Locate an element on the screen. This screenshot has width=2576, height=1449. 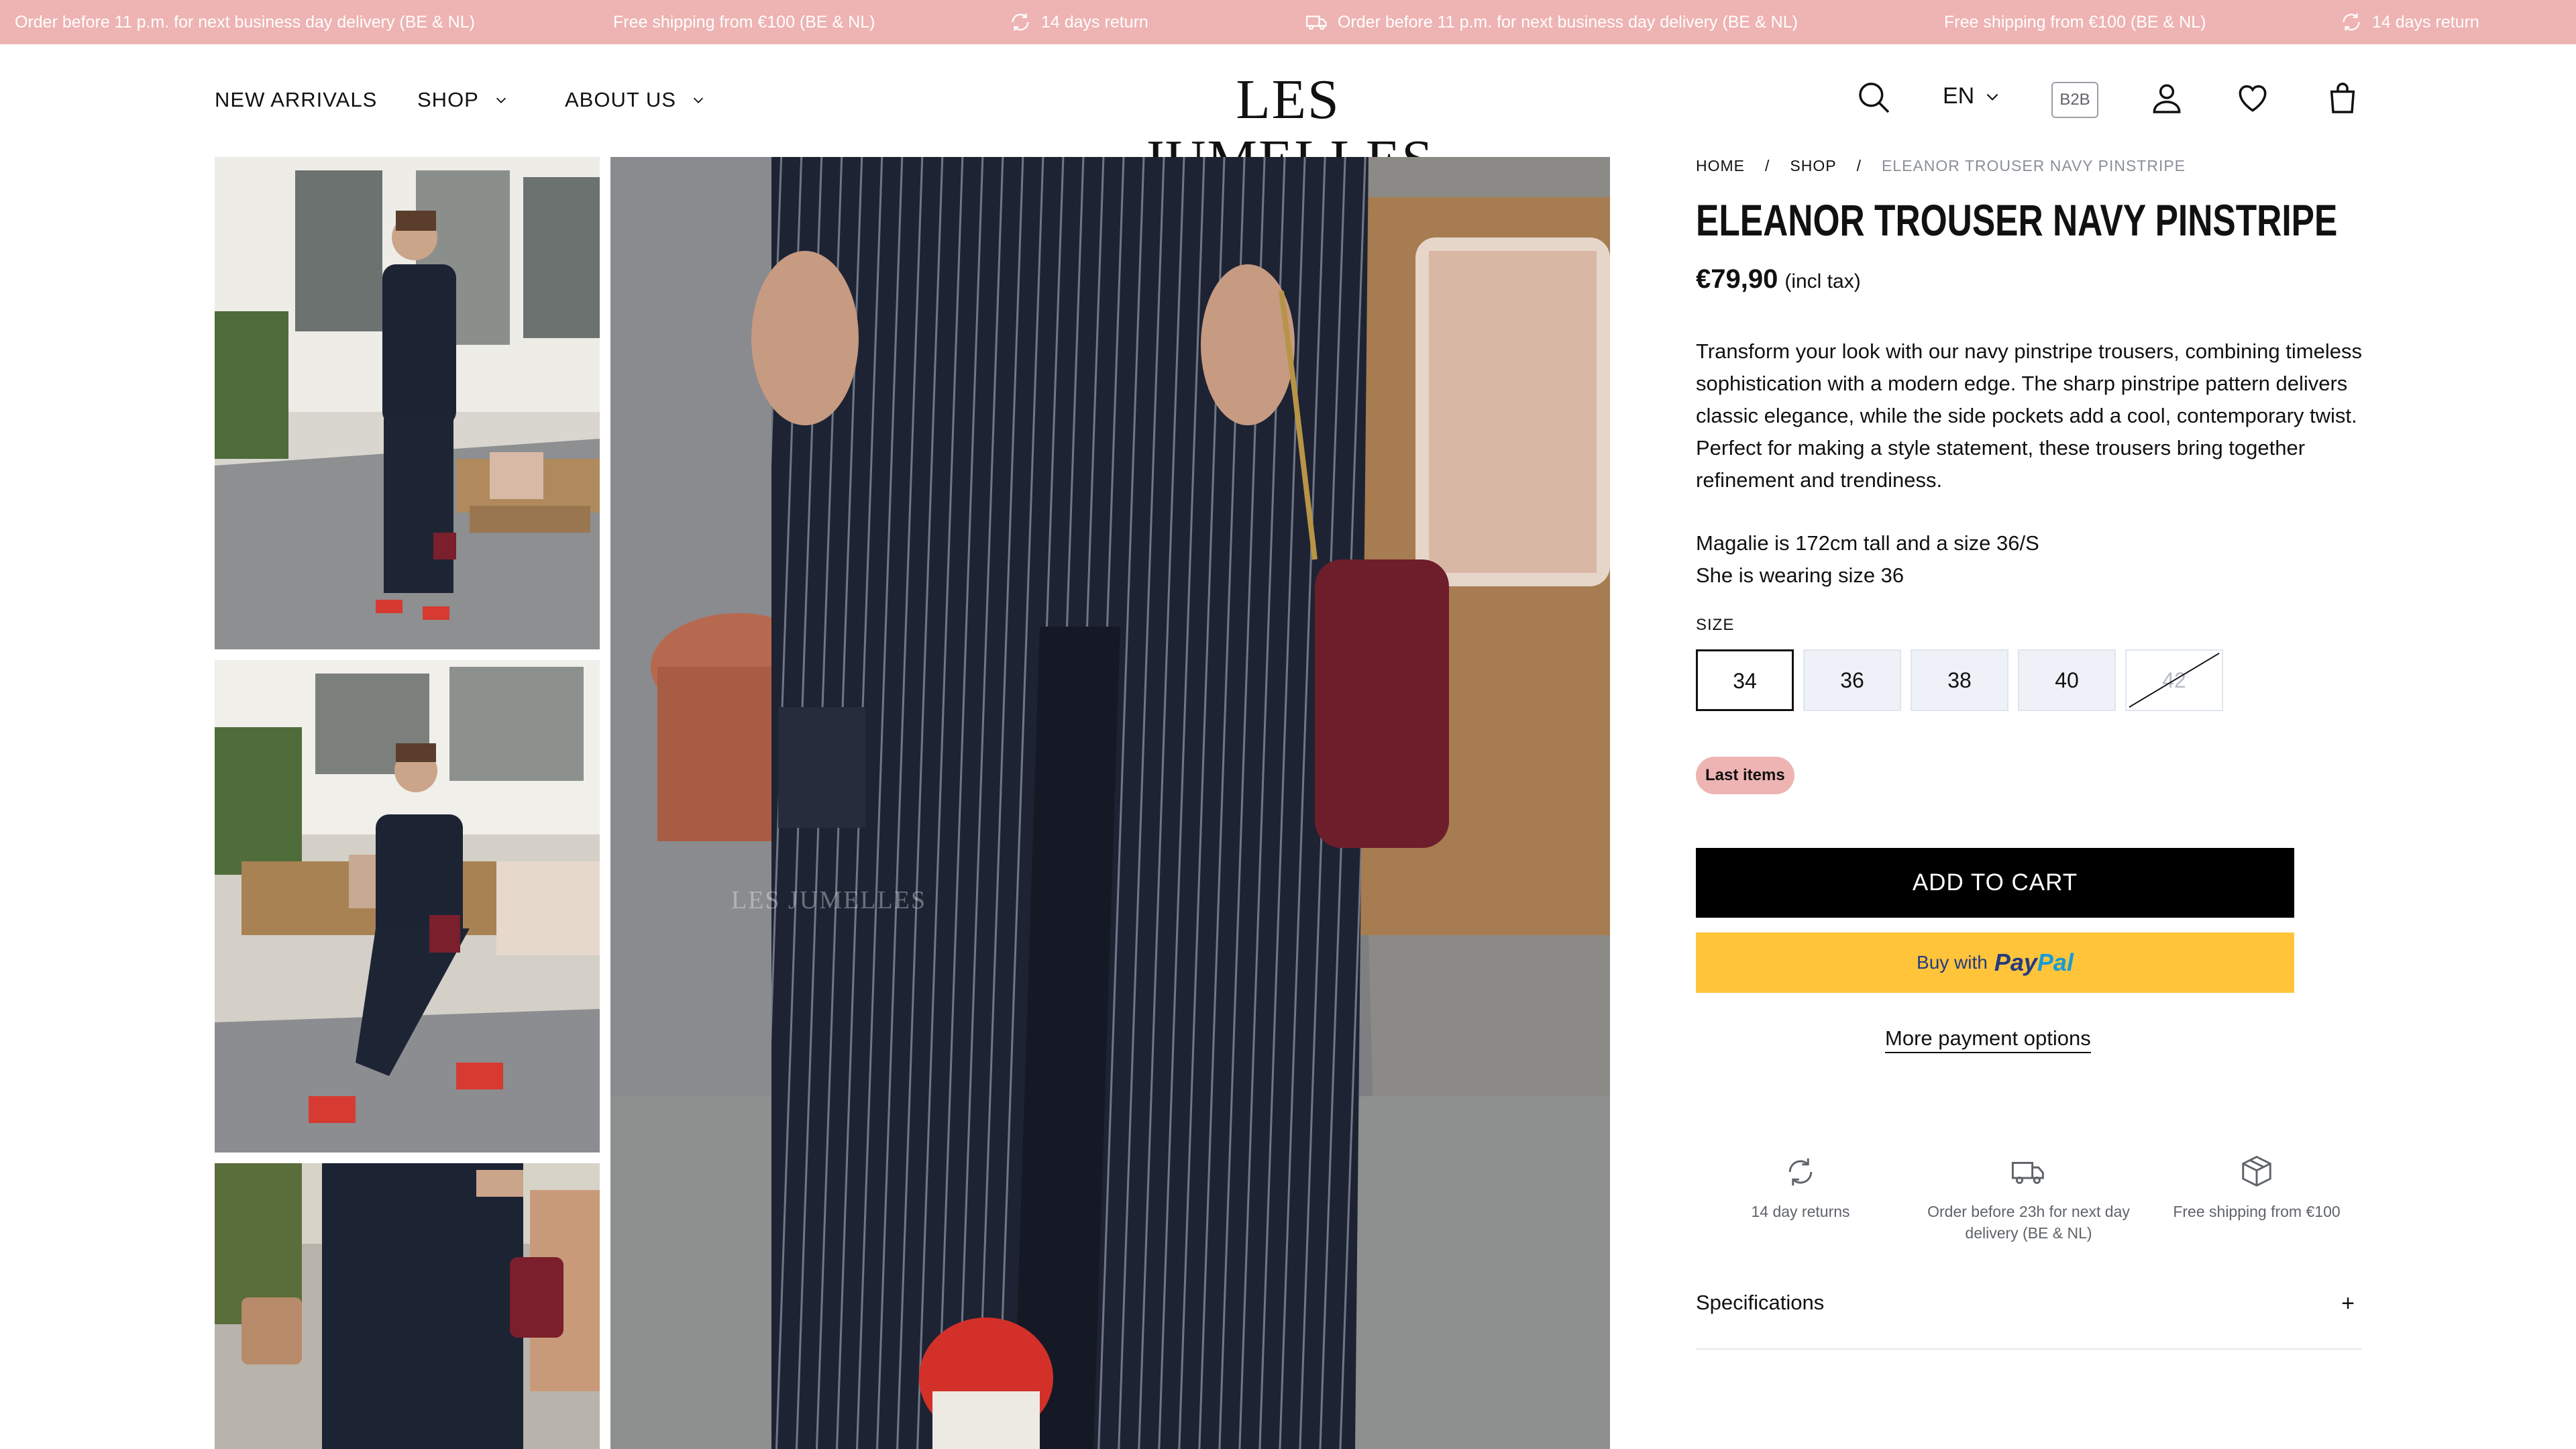
b2b-button: B2B is located at coordinates (2074, 100).